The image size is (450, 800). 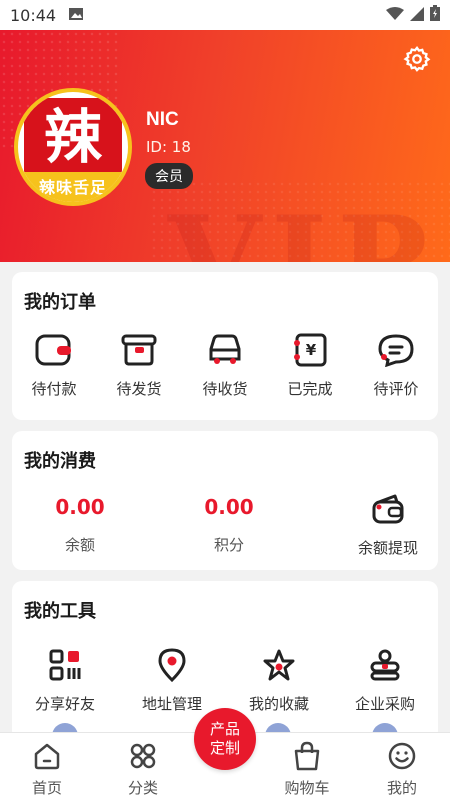 I want to click on wifi-icon, so click(x=395, y=15).